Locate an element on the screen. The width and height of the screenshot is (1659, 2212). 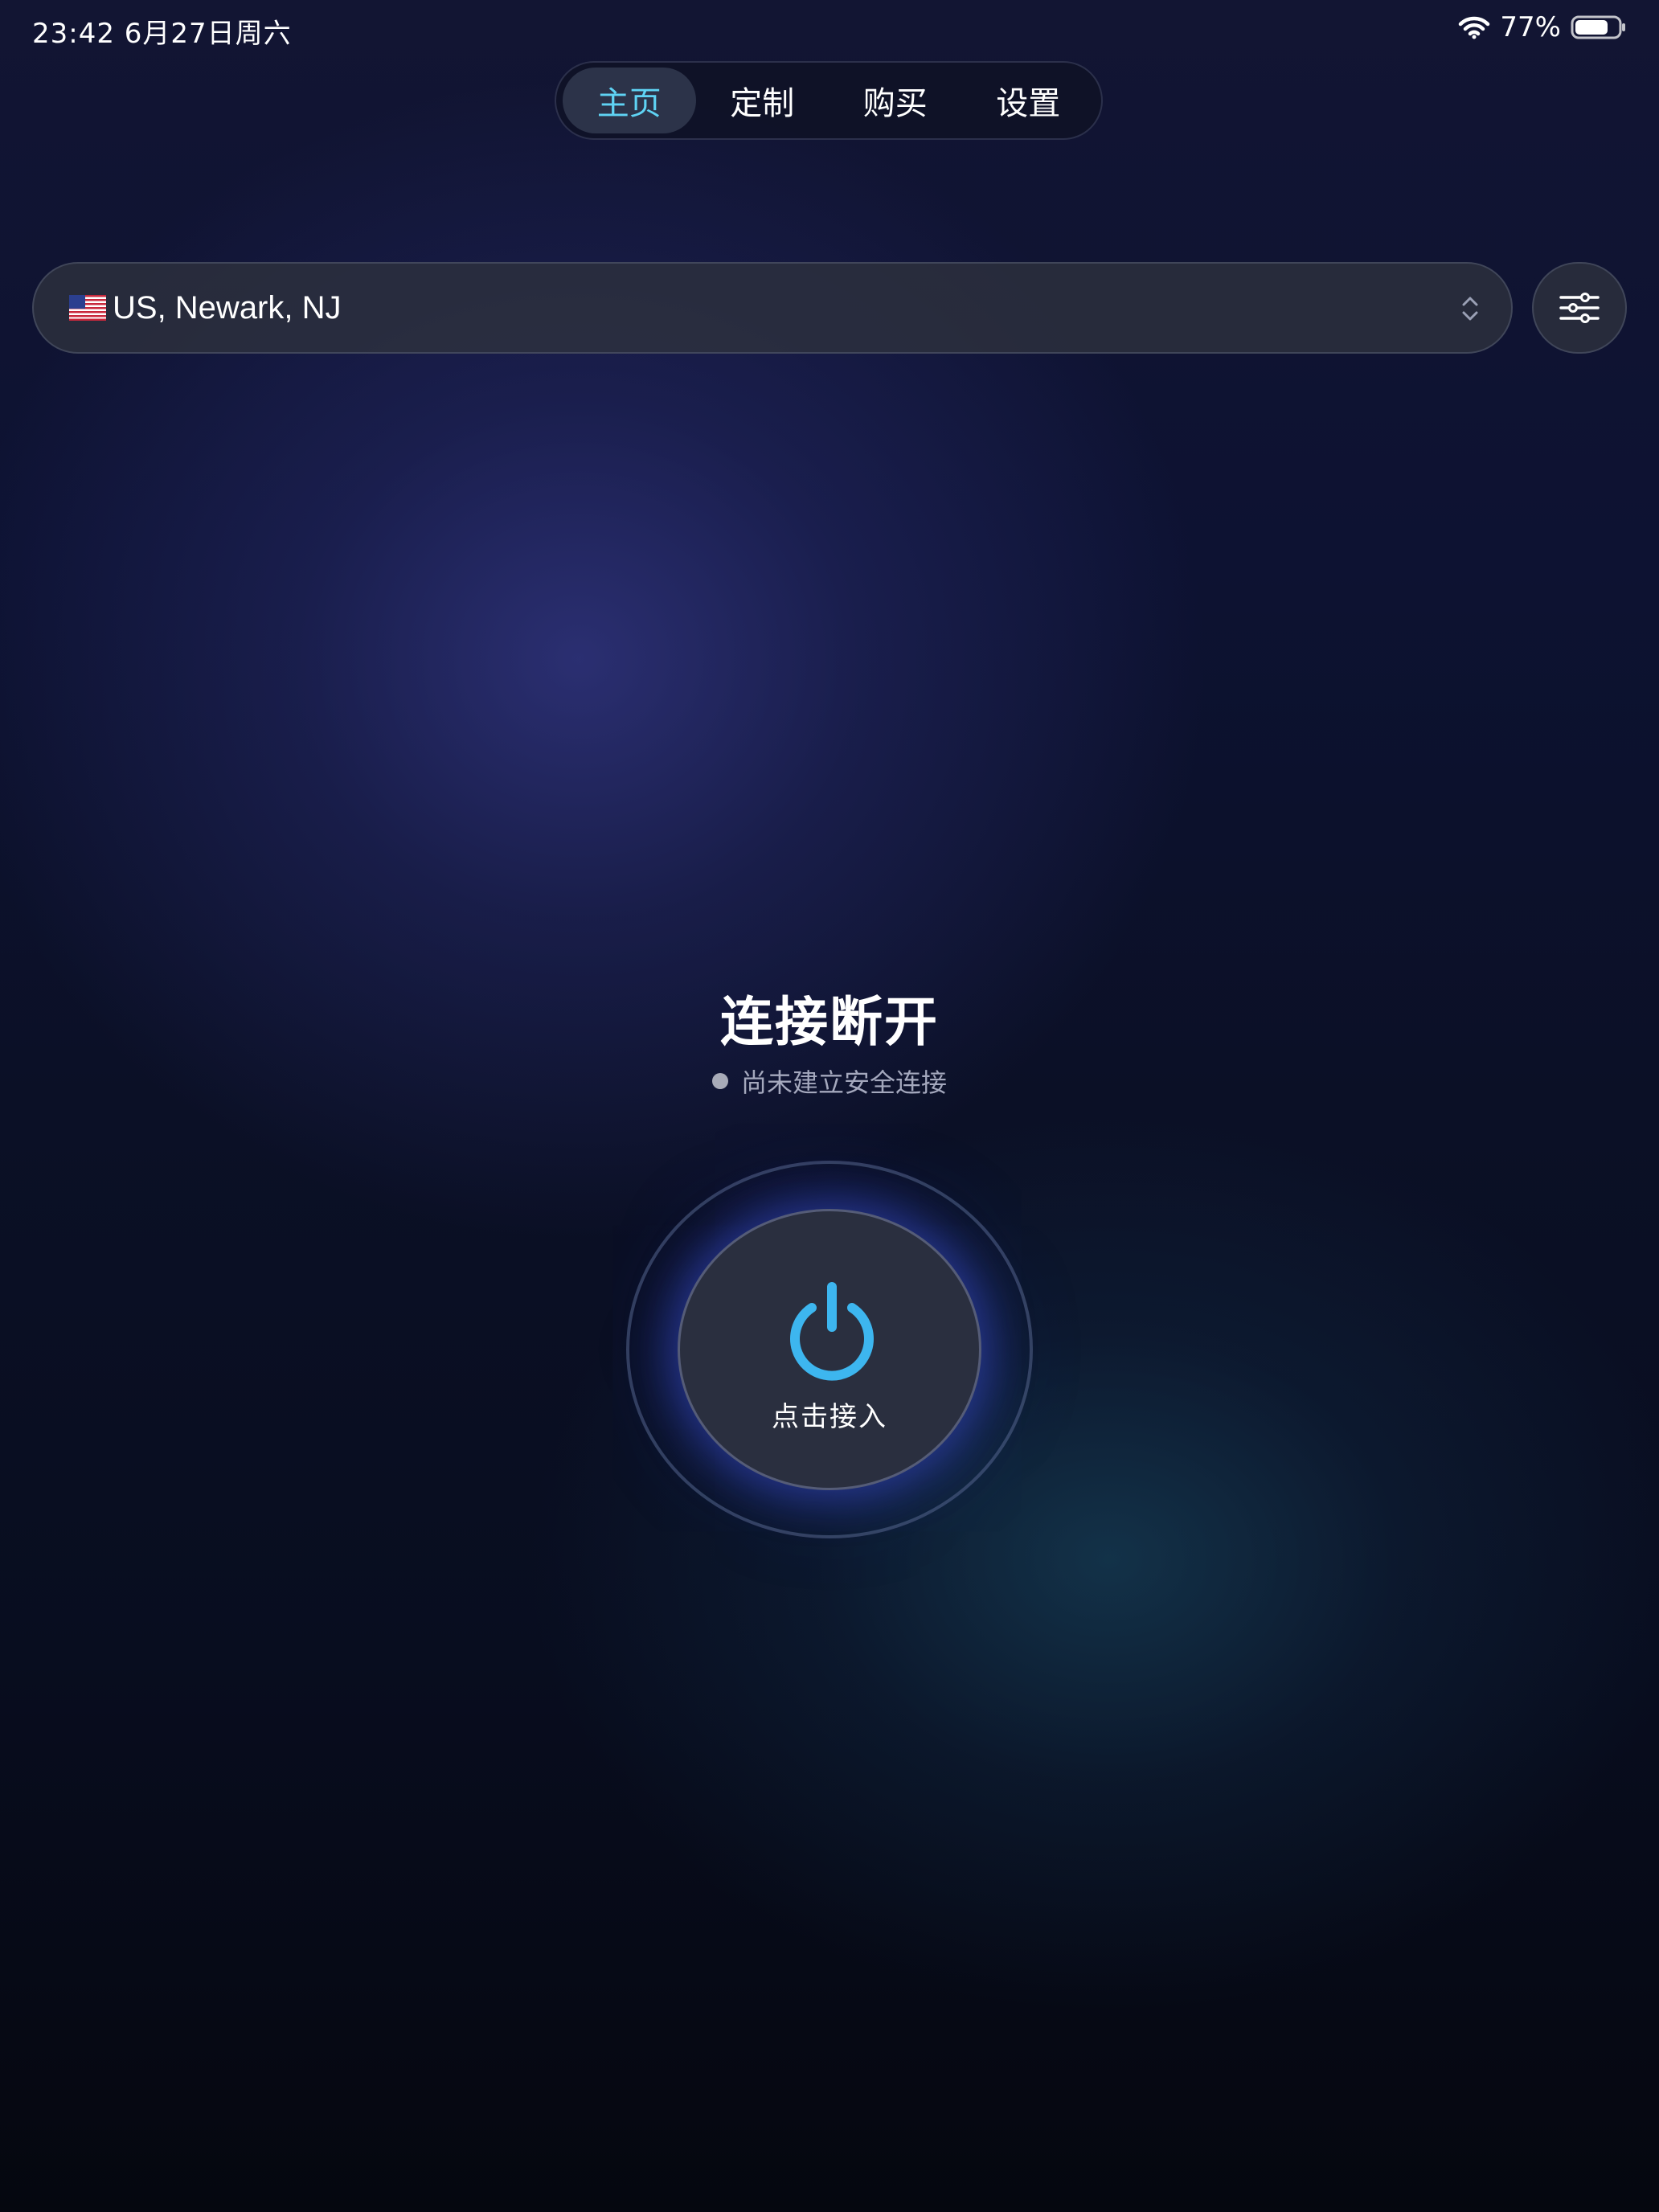
sliders-icon is located at coordinates (1579, 308).